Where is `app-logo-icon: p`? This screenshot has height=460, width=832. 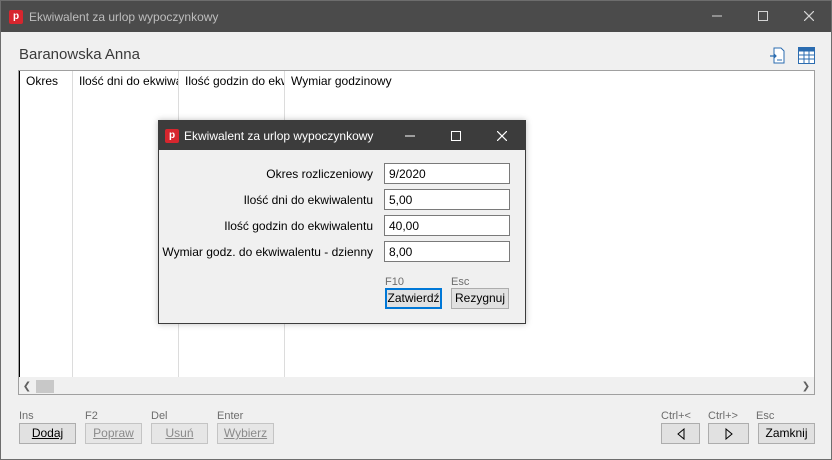
app-logo-icon: p is located at coordinates (16, 17).